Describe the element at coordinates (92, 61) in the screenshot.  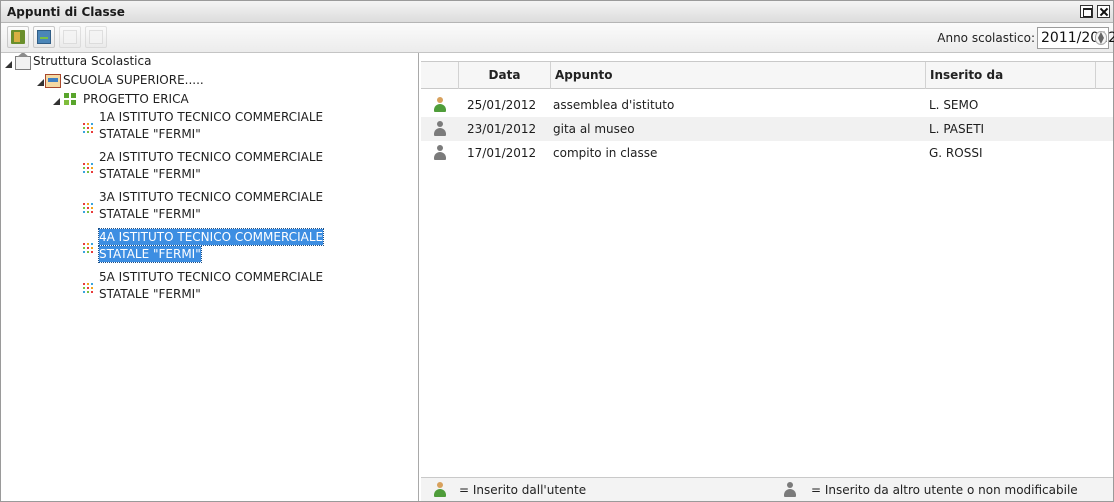
I see `tree-node-label: Struttura Scolastica` at that location.